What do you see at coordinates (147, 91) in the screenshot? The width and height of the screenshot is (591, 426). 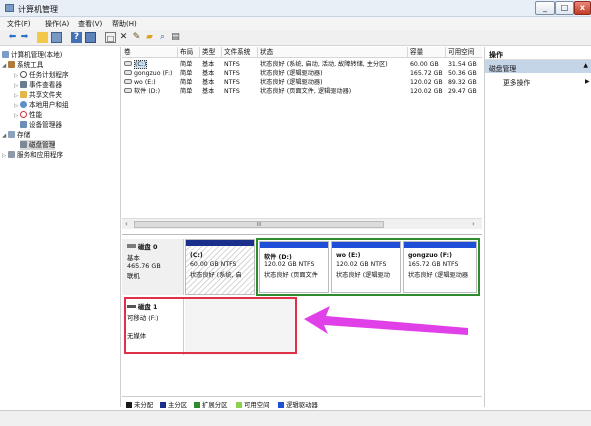 I see `volume-name: 软件 (D:)` at bounding box center [147, 91].